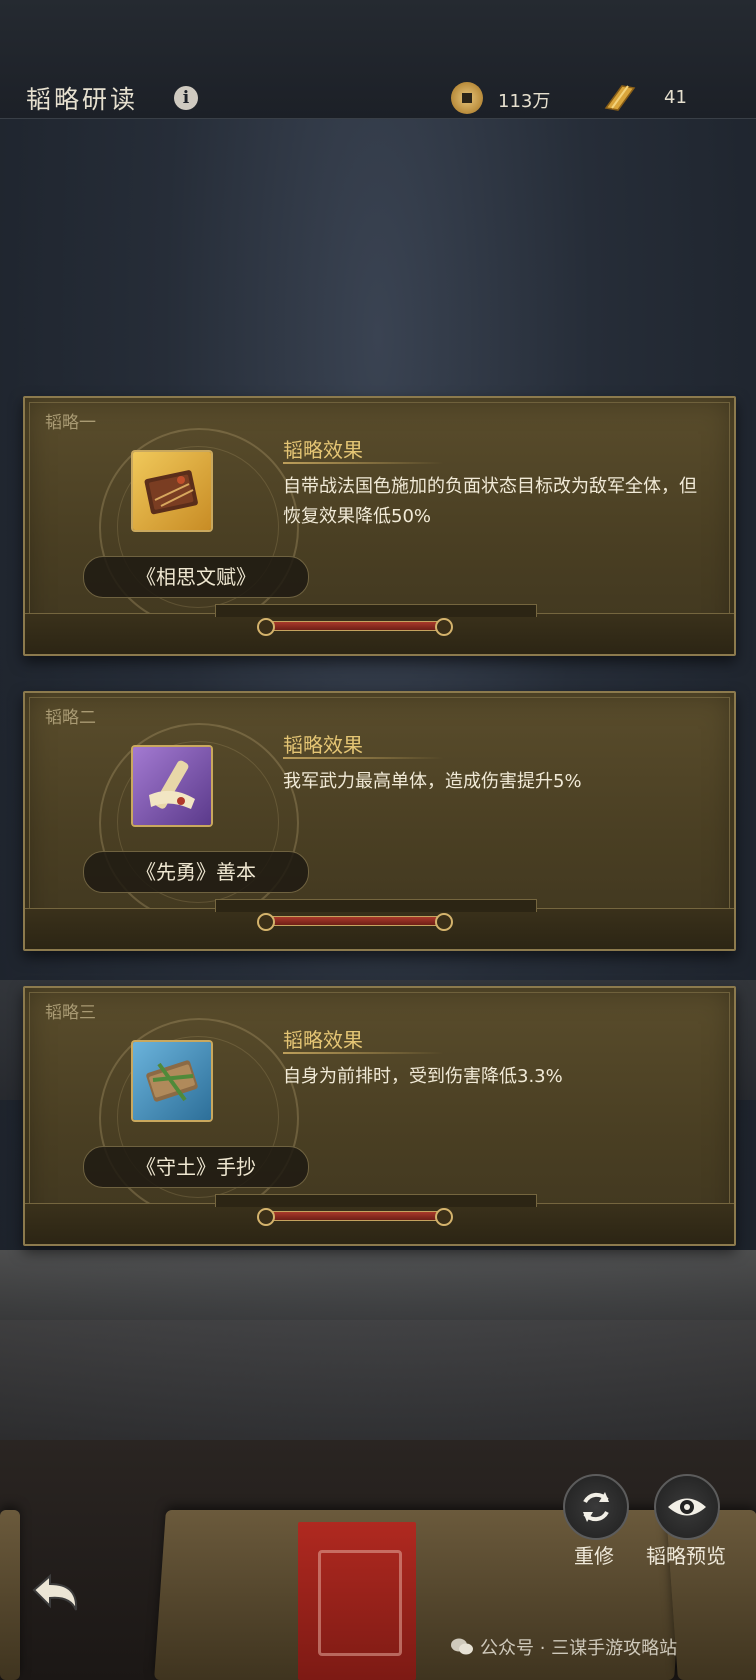 This screenshot has width=756, height=1680. What do you see at coordinates (490, 501) in the screenshot?
I see `effect-description: 自带战法国色施加的负面状态目标改为敌军全体，但恢复效果降低50%` at bounding box center [490, 501].